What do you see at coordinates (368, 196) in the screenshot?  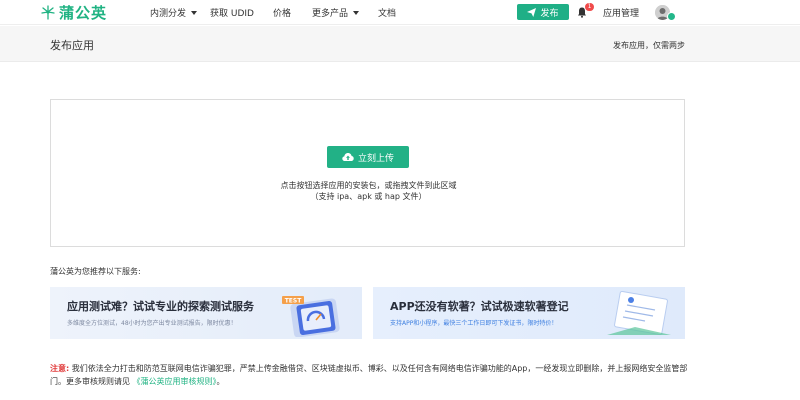 I see `upload-formats: （支持 ipa、apk 或 hap 文件）` at bounding box center [368, 196].